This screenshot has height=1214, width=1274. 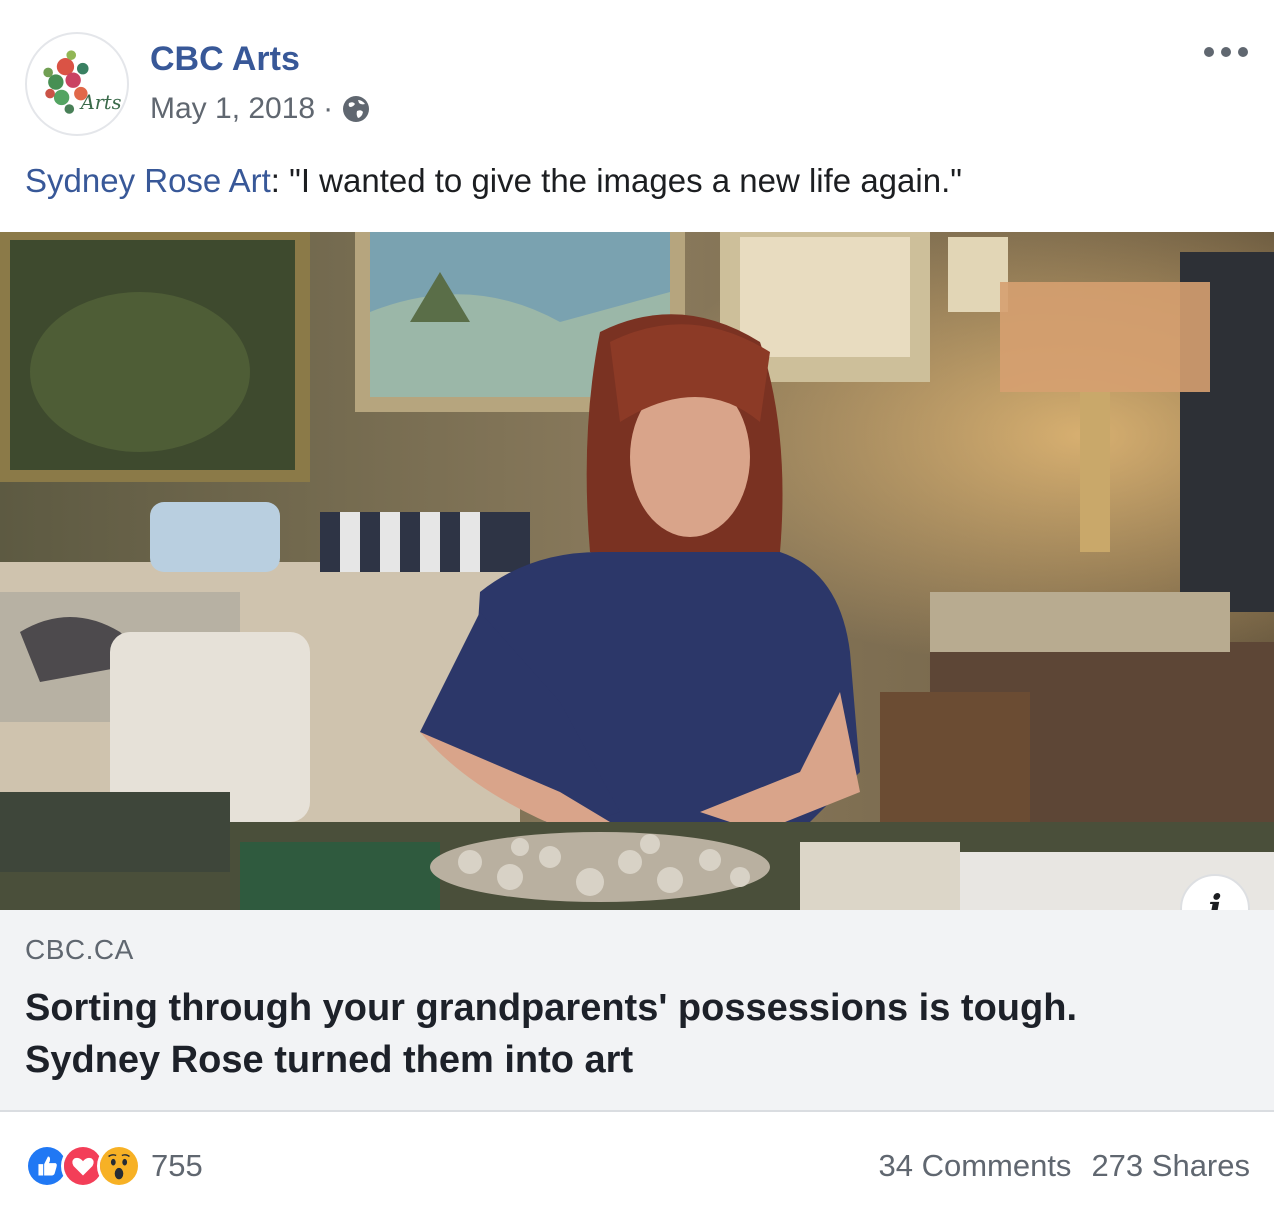 I want to click on svg-text: Arts, so click(x=100, y=102).